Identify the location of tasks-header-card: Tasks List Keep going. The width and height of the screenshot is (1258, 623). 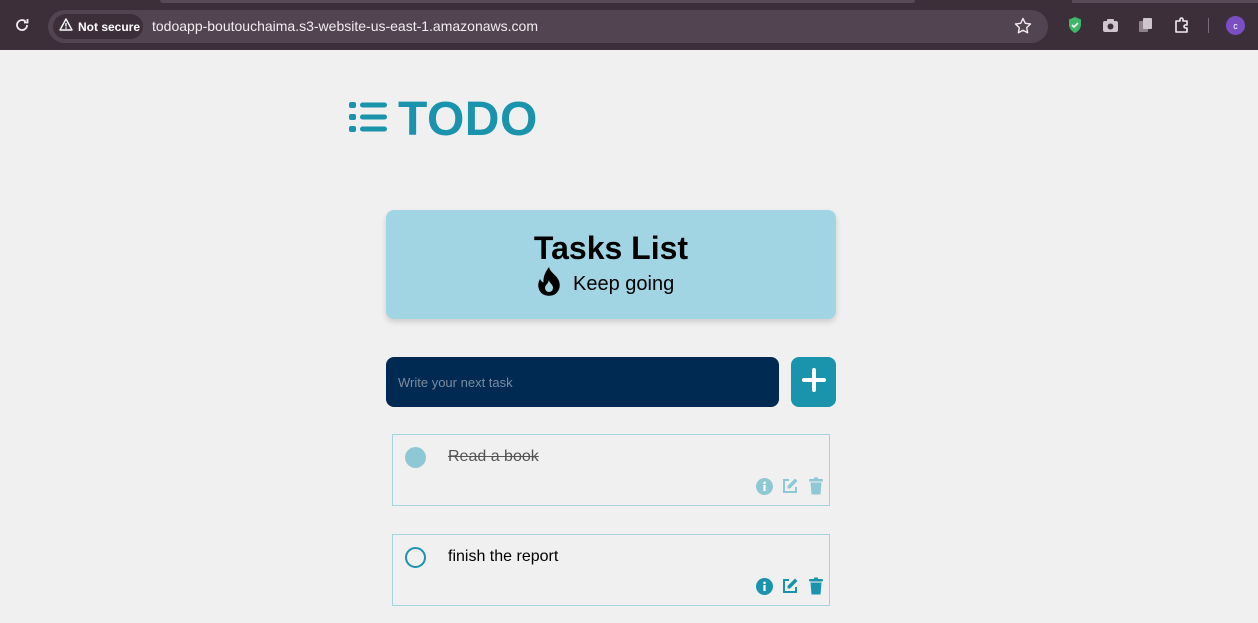
(611, 264).